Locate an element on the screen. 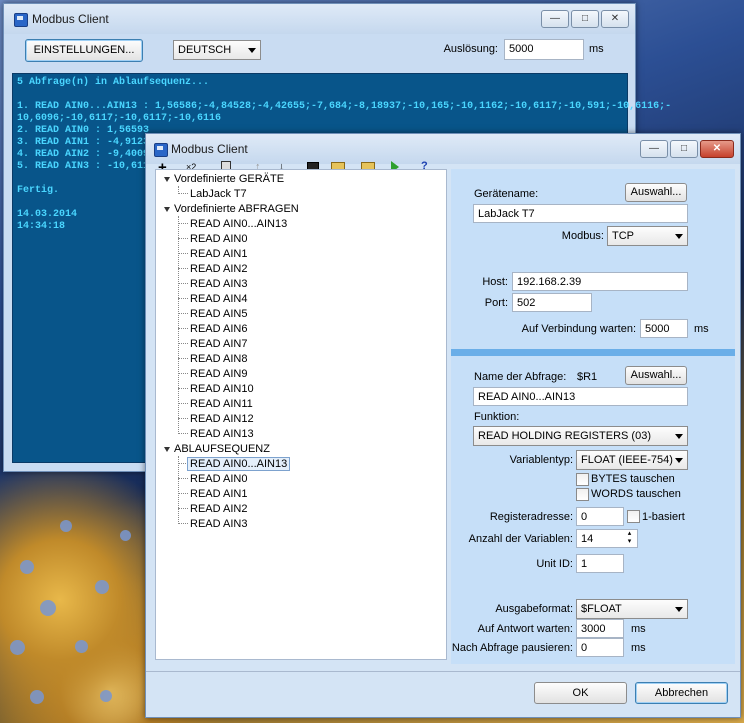 Image resolution: width=744 pixels, height=723 pixels. pause-input: 0 is located at coordinates (600, 647).